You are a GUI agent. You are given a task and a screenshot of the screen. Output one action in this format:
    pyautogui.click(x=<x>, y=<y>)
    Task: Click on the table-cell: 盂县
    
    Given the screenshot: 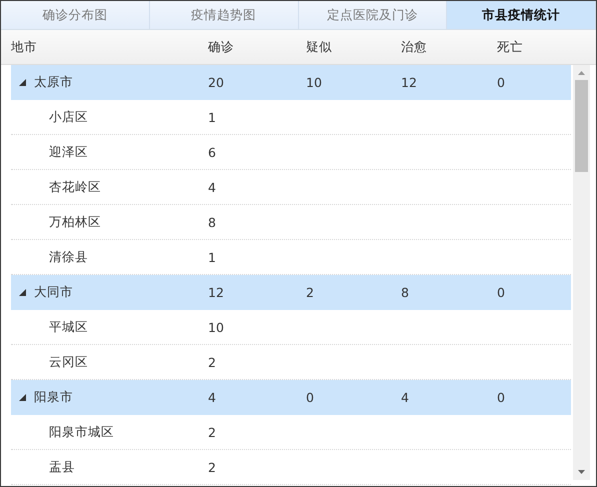 What is the action you would take?
    pyautogui.click(x=62, y=467)
    